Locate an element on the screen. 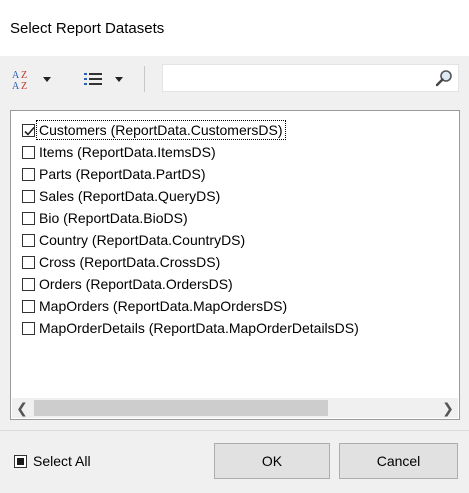 The width and height of the screenshot is (469, 493). view-dropdown-button is located at coordinates (104, 79).